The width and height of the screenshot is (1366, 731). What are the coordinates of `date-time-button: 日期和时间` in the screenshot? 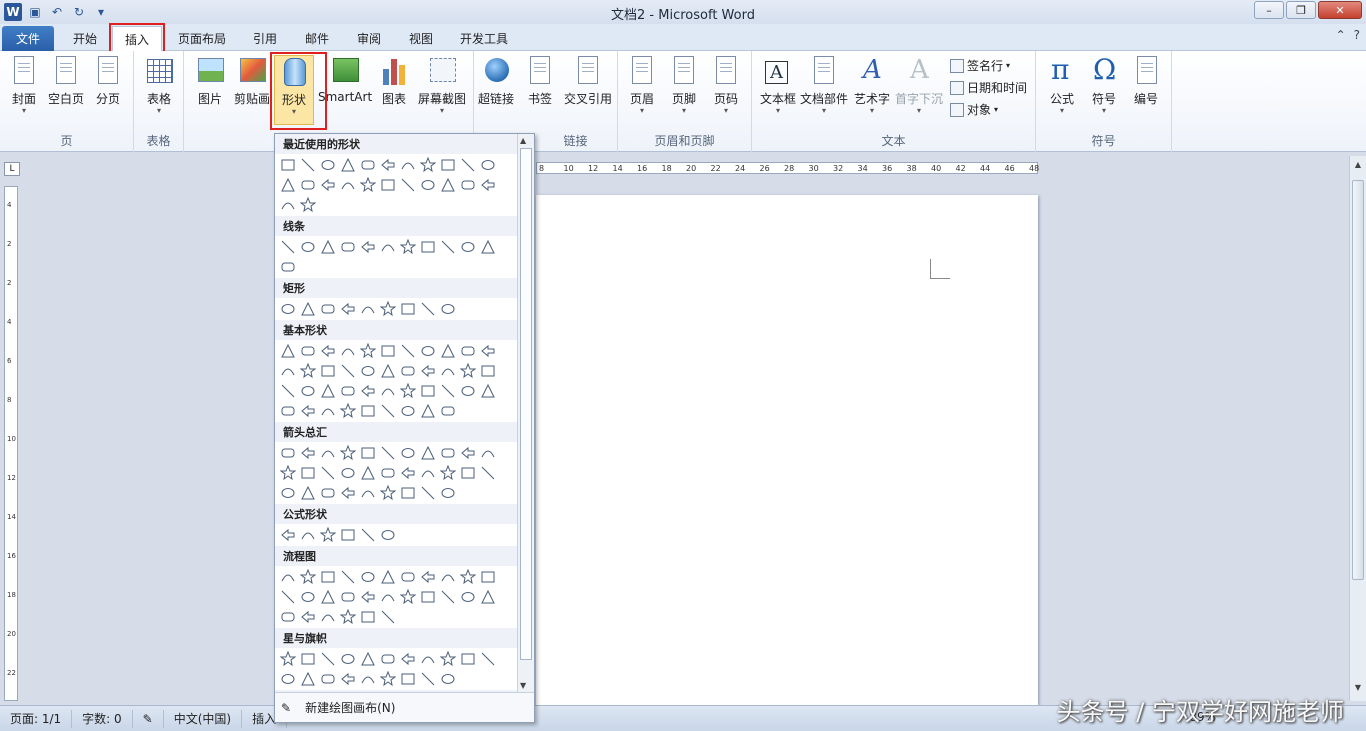 It's located at (988, 87).